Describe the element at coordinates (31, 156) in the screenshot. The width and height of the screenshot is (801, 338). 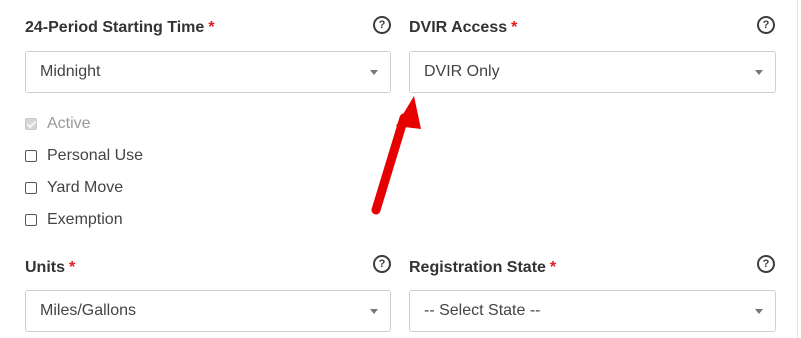
I see `checkbox-personal-use-box` at that location.